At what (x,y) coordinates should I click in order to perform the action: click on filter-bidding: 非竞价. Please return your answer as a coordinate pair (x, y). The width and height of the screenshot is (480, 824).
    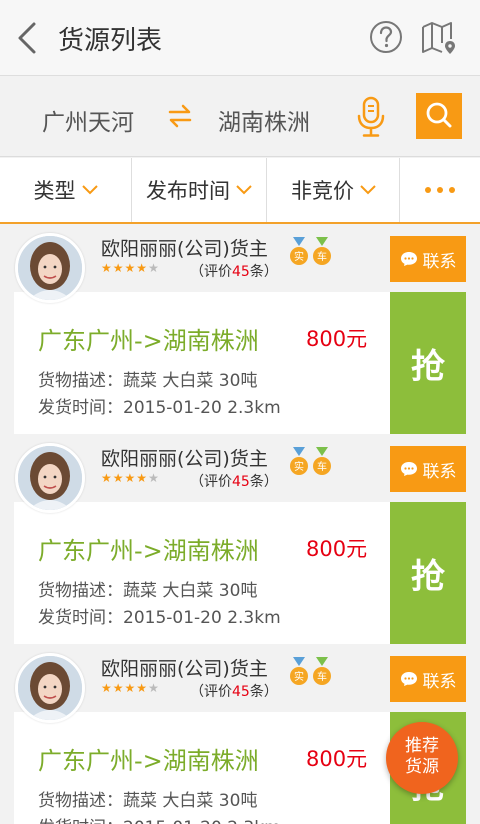
    Looking at the image, I should click on (333, 190).